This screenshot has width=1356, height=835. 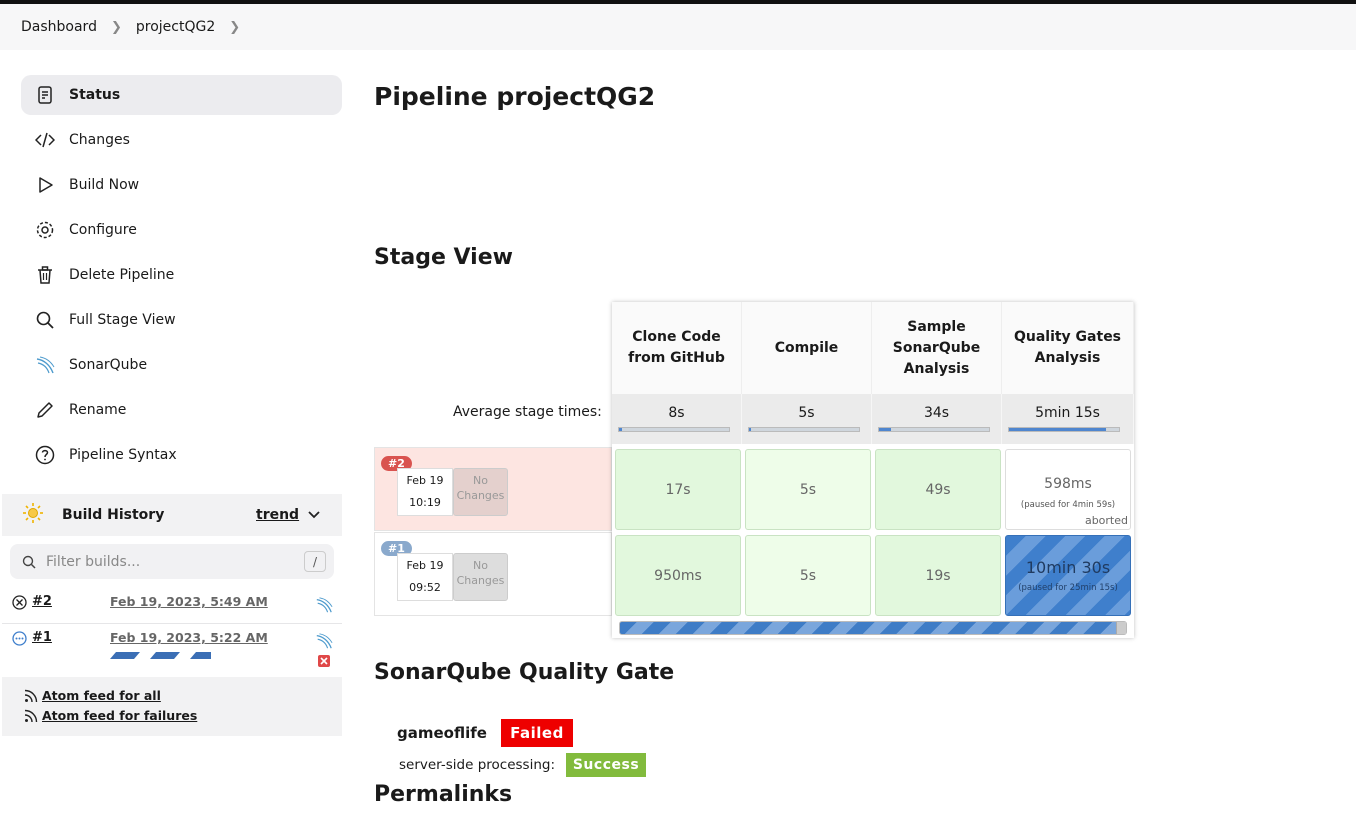 What do you see at coordinates (99, 140) in the screenshot?
I see `sidebar-item-label: Changes` at bounding box center [99, 140].